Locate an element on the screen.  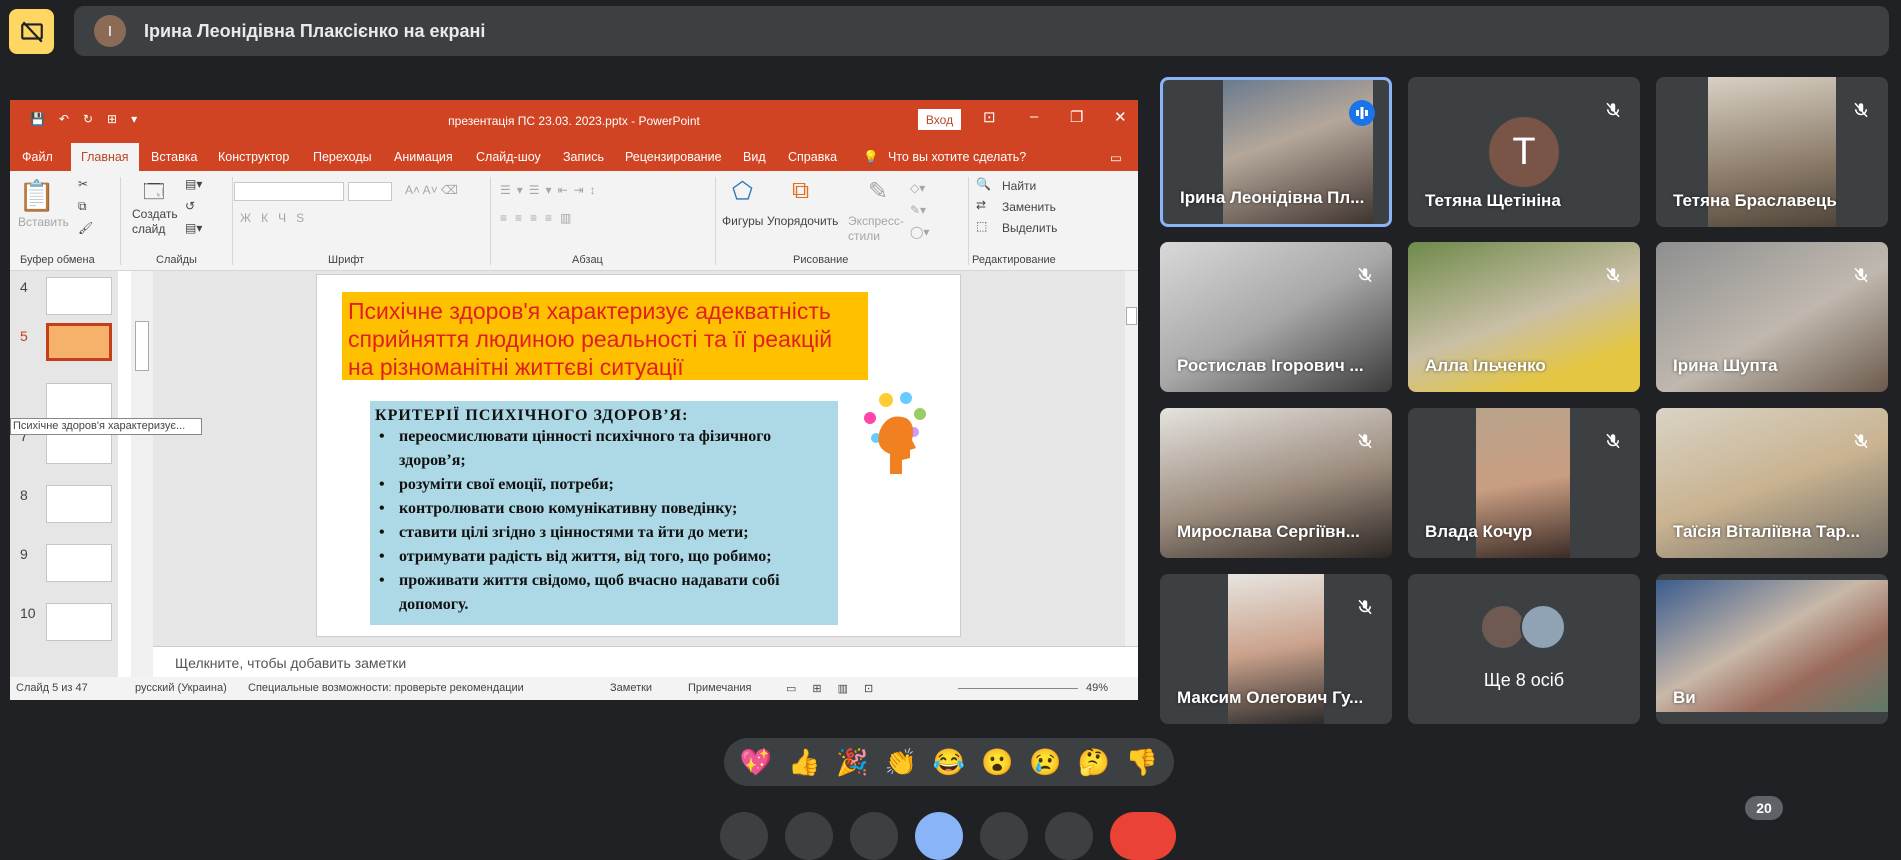
hand-button is located at coordinates (874, 836).